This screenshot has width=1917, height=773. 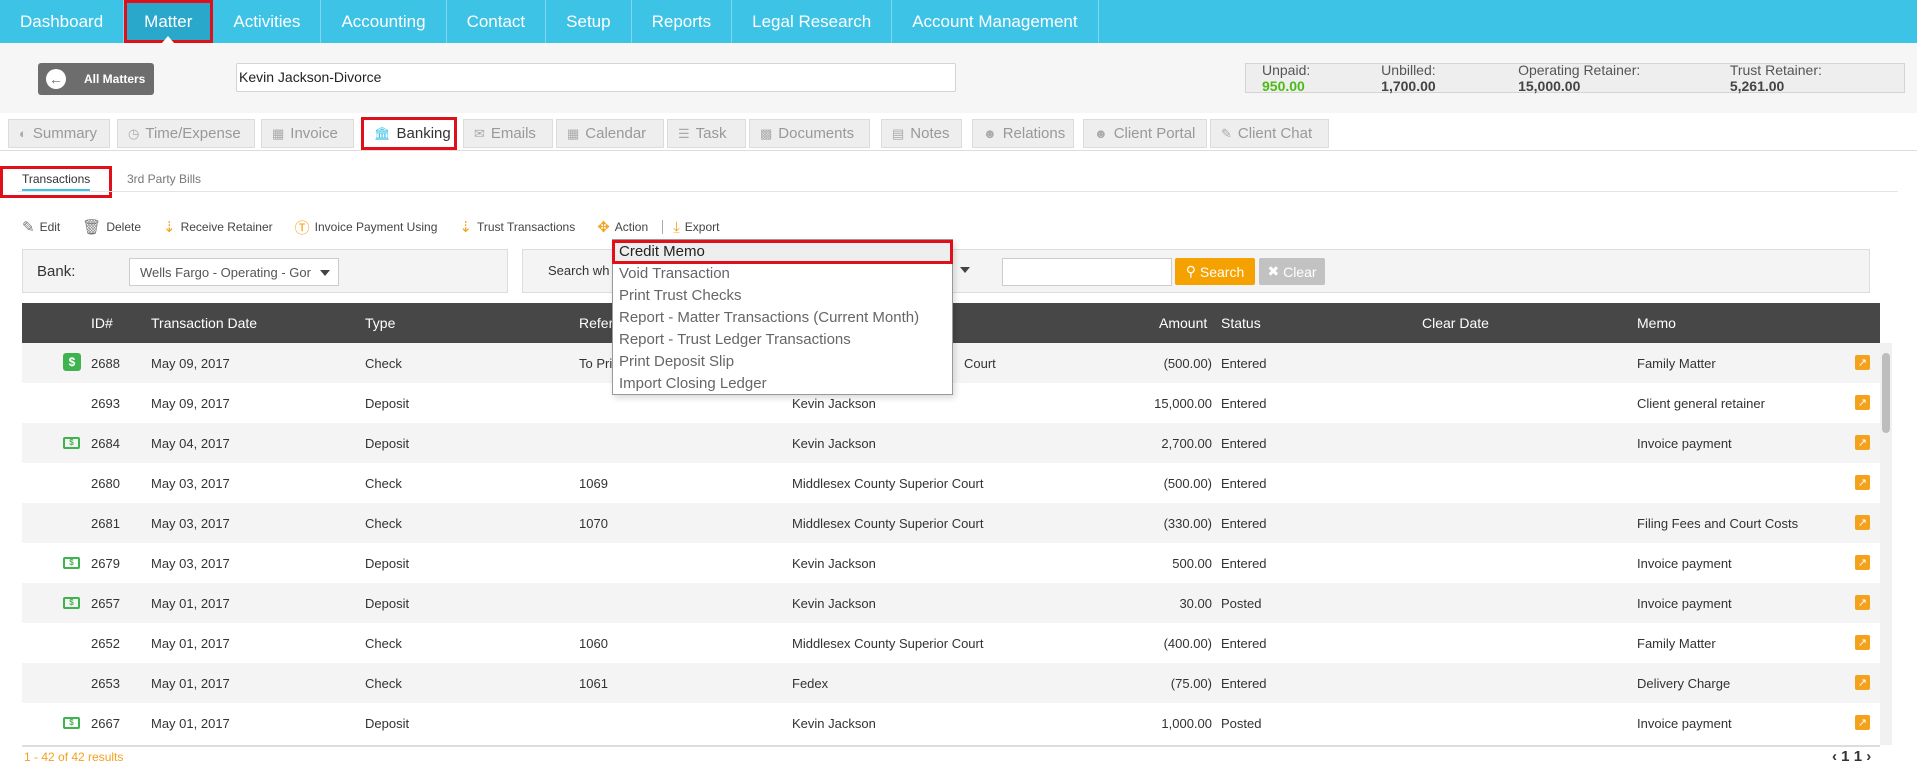 I want to click on export-button: ⤓ Export, so click(x=696, y=227).